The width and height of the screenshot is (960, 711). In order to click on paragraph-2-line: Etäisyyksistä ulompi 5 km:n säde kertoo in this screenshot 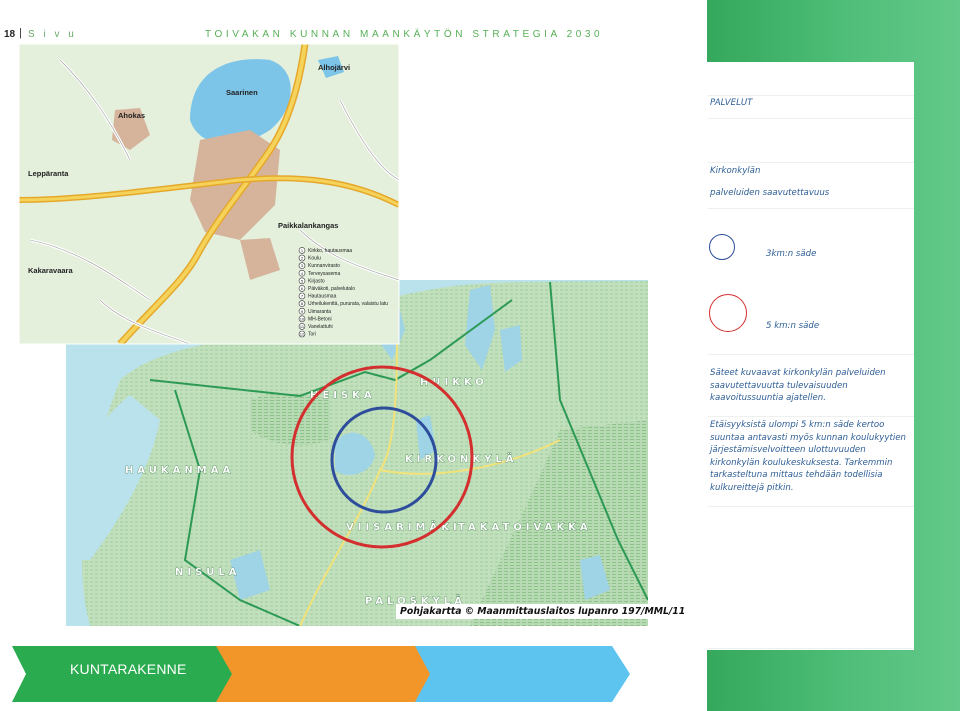, I will do `click(797, 425)`.